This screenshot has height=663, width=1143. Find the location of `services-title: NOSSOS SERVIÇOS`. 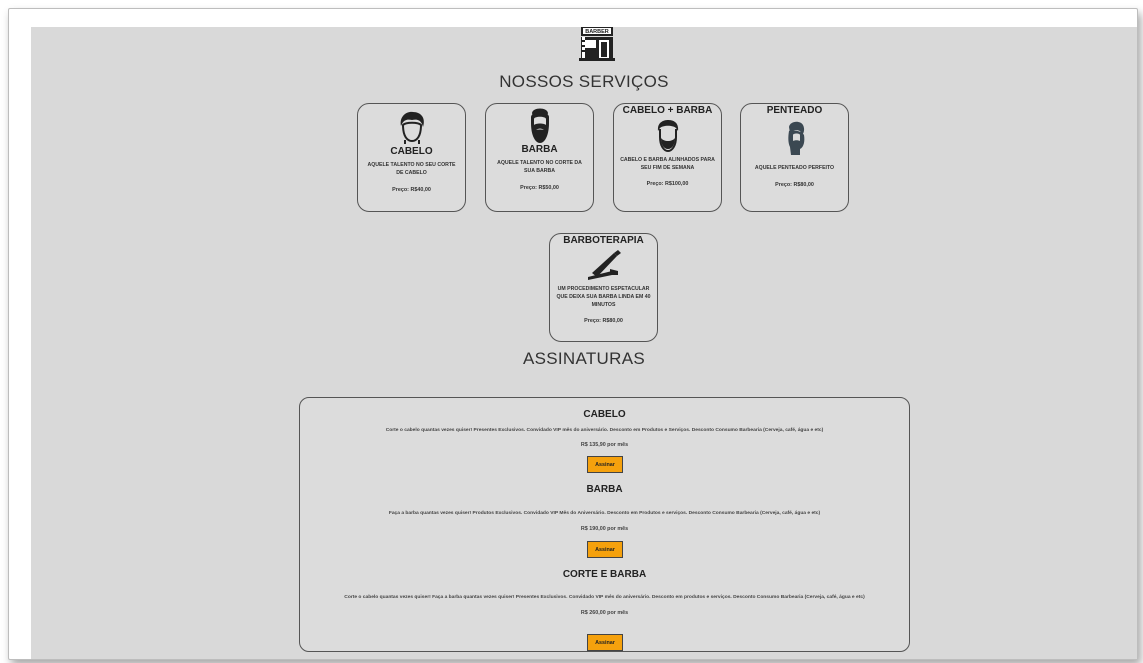

services-title: NOSSOS SERVIÇOS is located at coordinates (584, 81).